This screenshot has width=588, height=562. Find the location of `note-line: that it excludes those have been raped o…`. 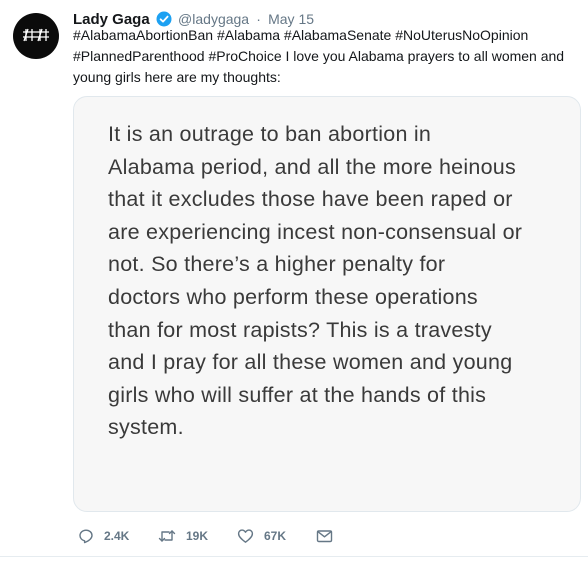

note-line: that it excludes those have been raped o… is located at coordinates (310, 199).